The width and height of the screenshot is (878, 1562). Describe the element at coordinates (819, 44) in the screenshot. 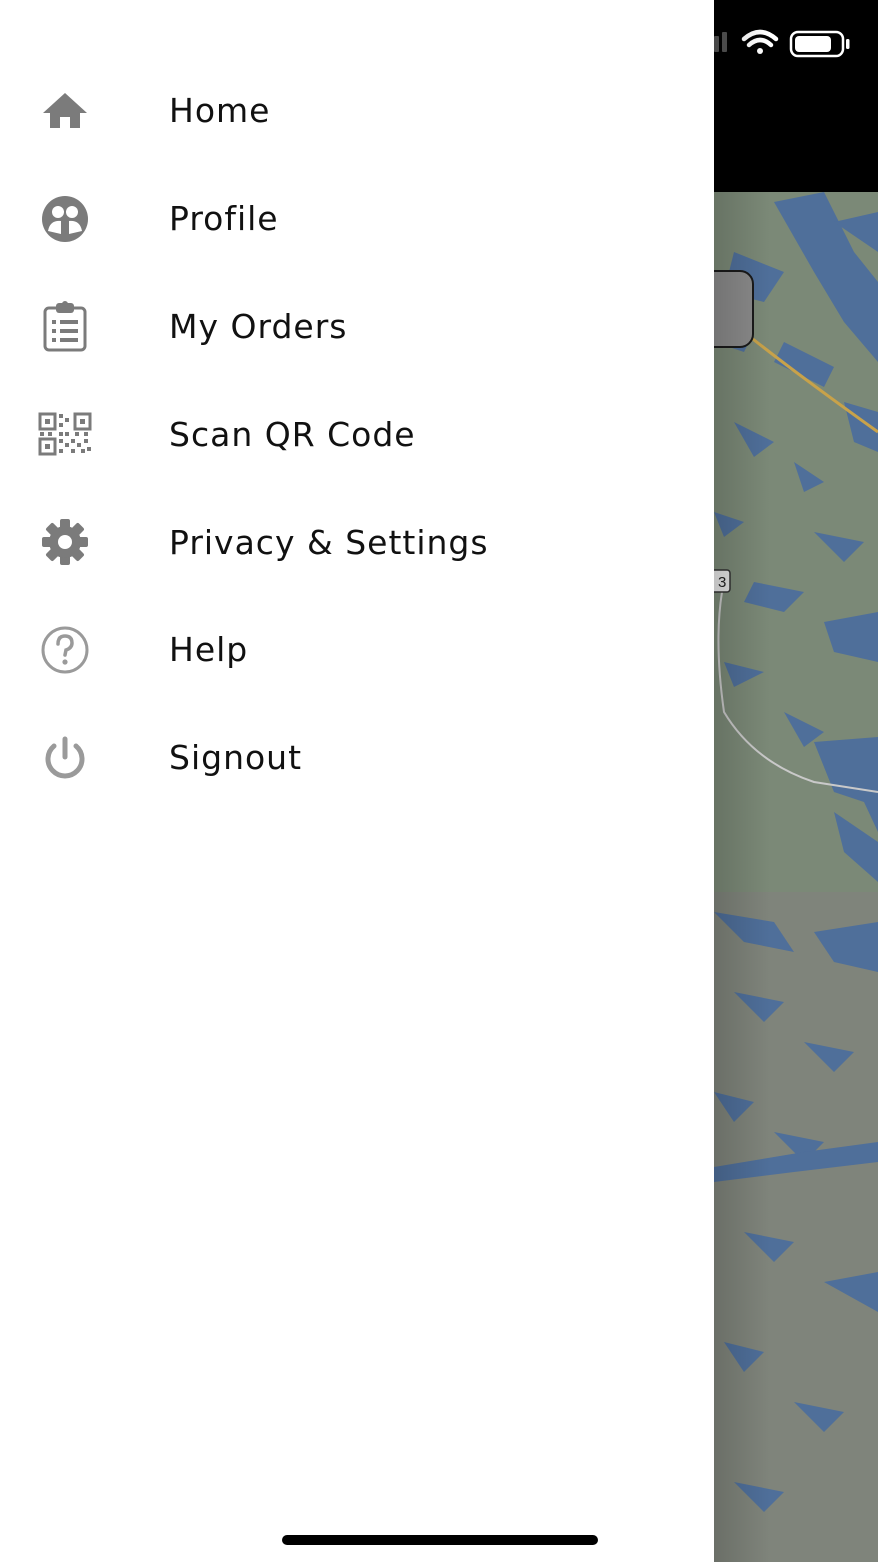

I see `battery-icon` at that location.